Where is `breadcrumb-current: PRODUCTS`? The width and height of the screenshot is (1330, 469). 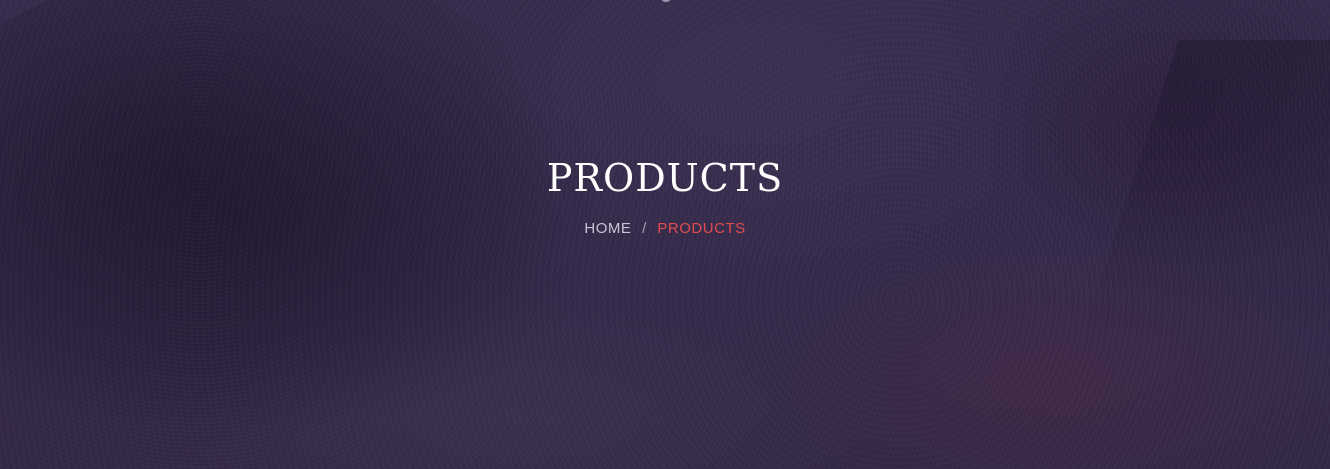
breadcrumb-current: PRODUCTS is located at coordinates (701, 228).